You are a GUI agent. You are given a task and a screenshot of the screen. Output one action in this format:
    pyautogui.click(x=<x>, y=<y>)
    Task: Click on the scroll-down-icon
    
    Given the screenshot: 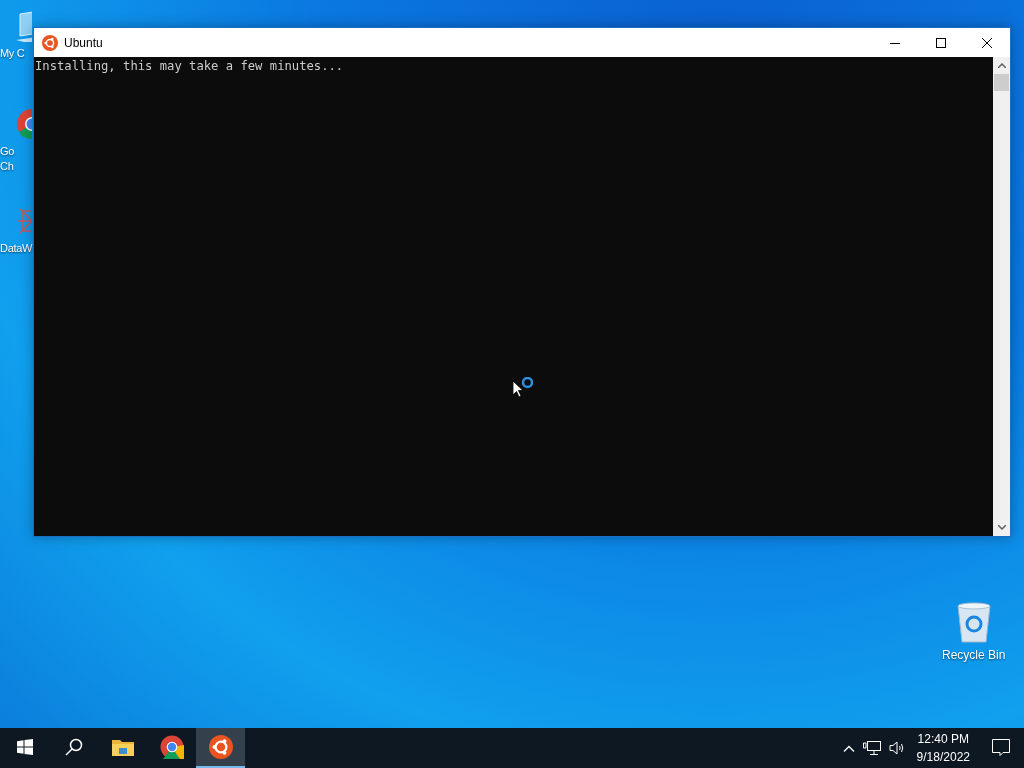 What is the action you would take?
    pyautogui.click(x=1001, y=527)
    